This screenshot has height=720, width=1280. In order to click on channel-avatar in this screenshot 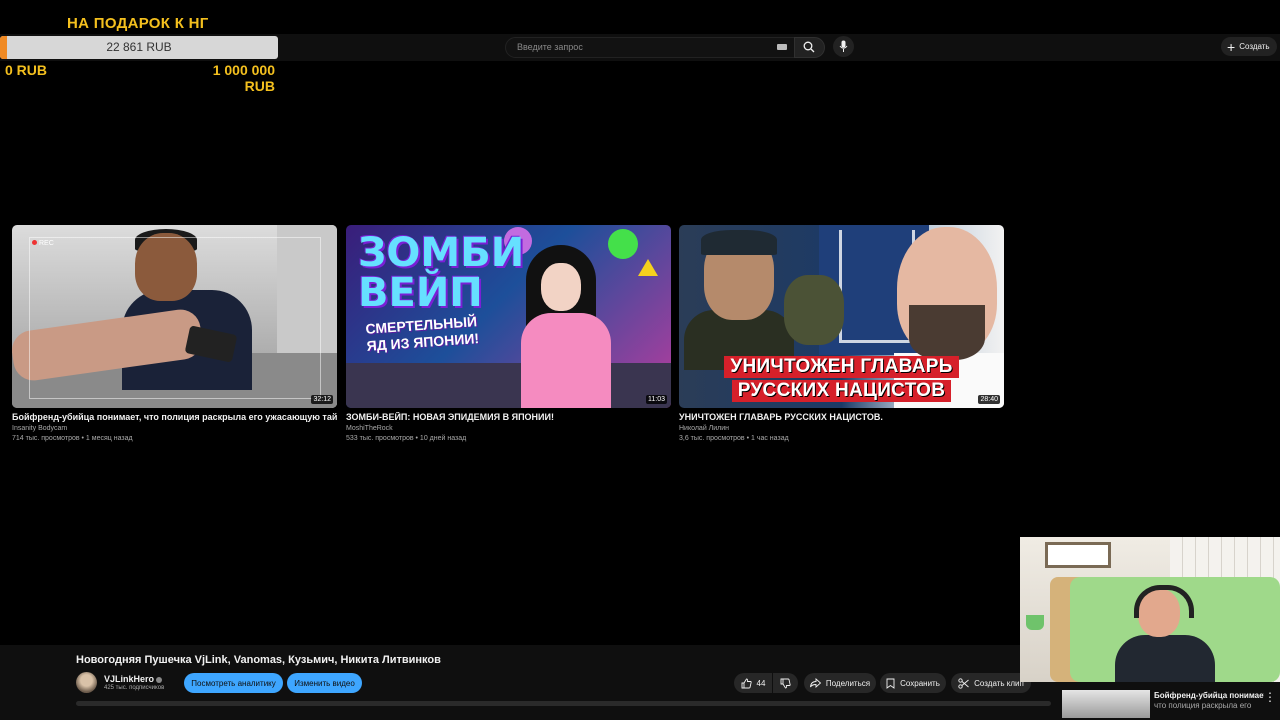, I will do `click(86, 682)`.